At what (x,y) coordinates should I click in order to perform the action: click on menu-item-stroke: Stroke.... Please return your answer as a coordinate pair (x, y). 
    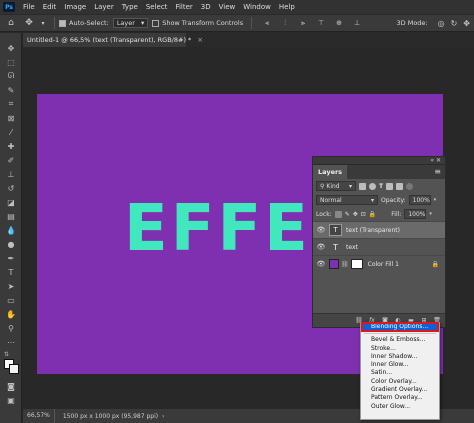
    Looking at the image, I should click on (400, 349).